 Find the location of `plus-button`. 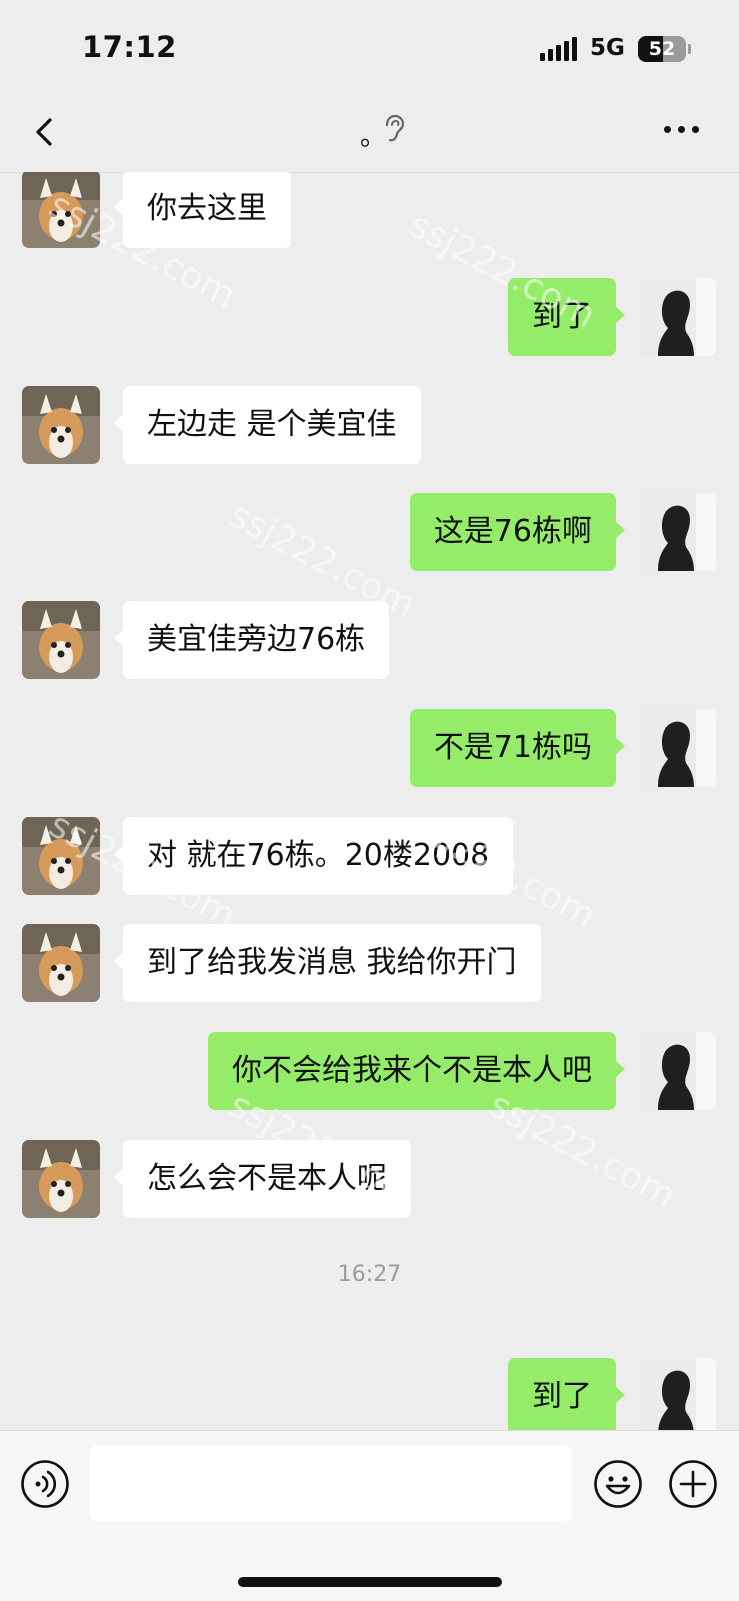

plus-button is located at coordinates (693, 1484).